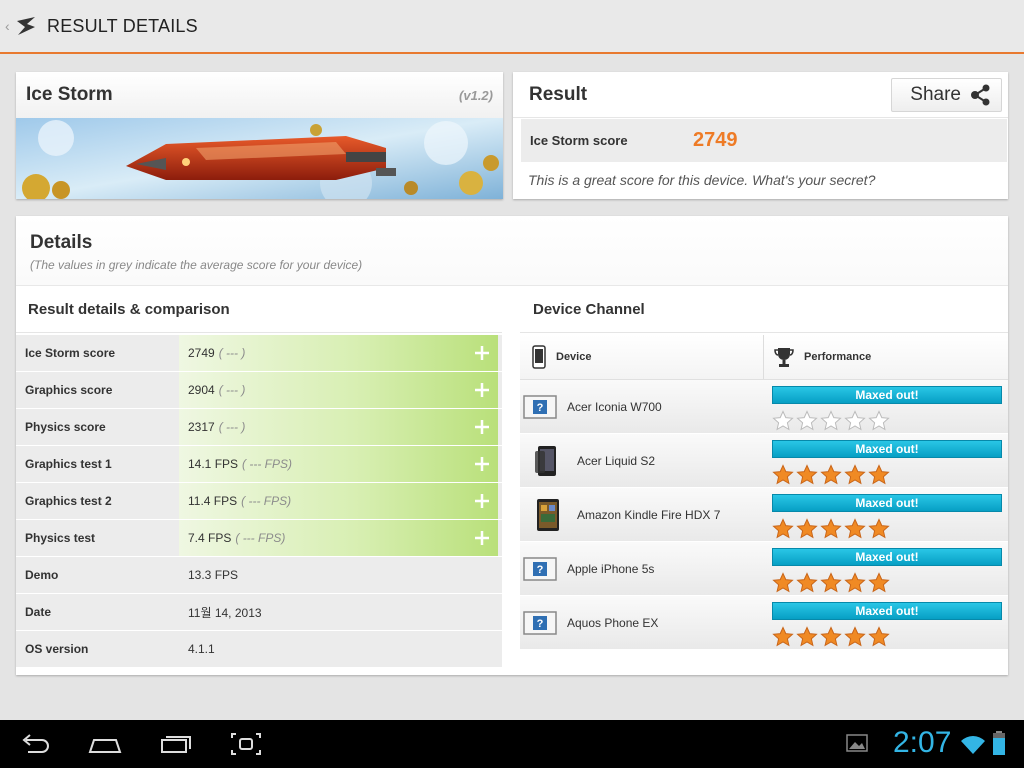 The width and height of the screenshot is (1024, 768). I want to click on back-icon, so click(35, 744).